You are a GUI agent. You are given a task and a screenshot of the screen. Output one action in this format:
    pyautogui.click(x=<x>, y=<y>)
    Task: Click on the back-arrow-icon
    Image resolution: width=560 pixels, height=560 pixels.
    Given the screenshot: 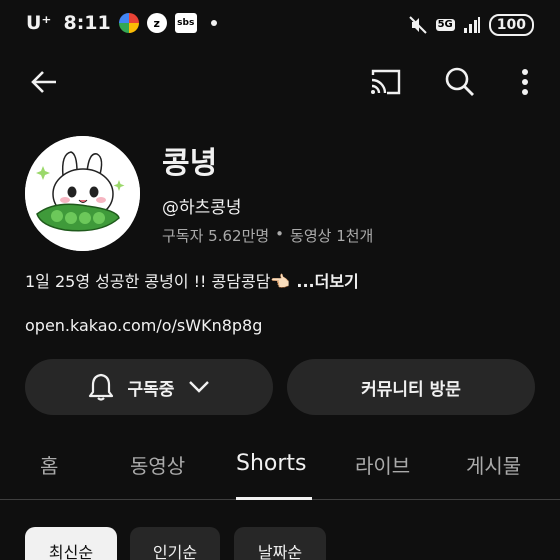 What is the action you would take?
    pyautogui.click(x=43, y=82)
    